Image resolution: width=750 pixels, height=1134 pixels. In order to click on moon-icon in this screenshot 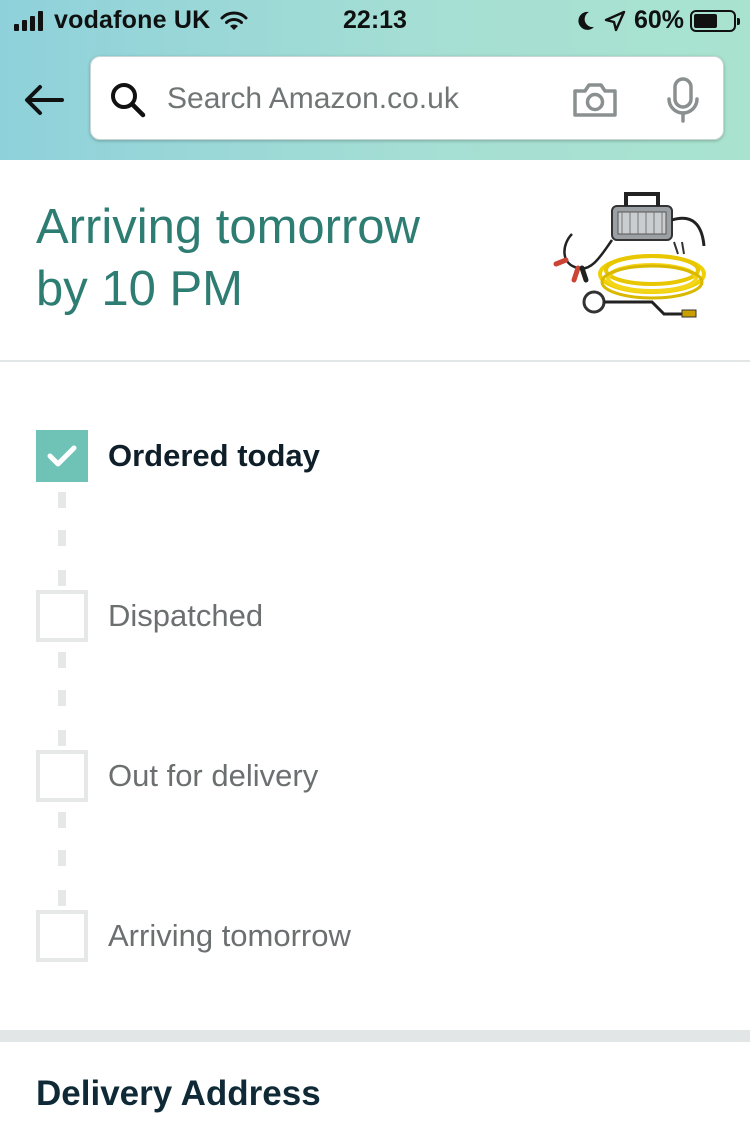, I will do `click(586, 20)`.